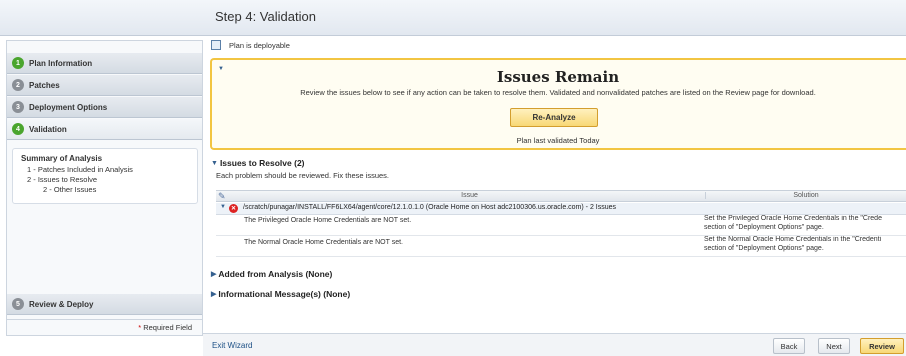  Describe the element at coordinates (453, 18) in the screenshot. I see `wizard-header: Step 4: Validation` at that location.